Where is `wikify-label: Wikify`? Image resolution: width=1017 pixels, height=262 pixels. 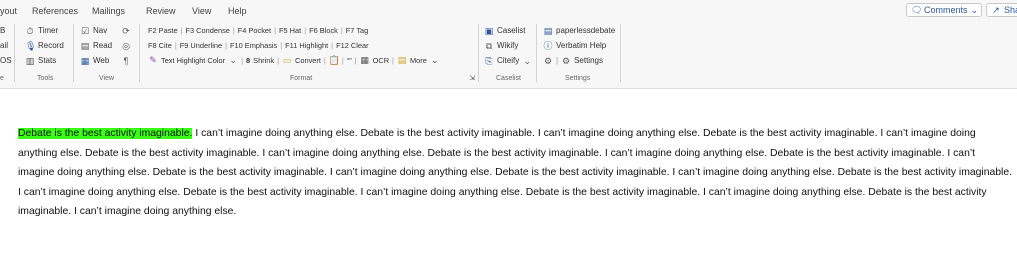
wikify-label: Wikify is located at coordinates (508, 45).